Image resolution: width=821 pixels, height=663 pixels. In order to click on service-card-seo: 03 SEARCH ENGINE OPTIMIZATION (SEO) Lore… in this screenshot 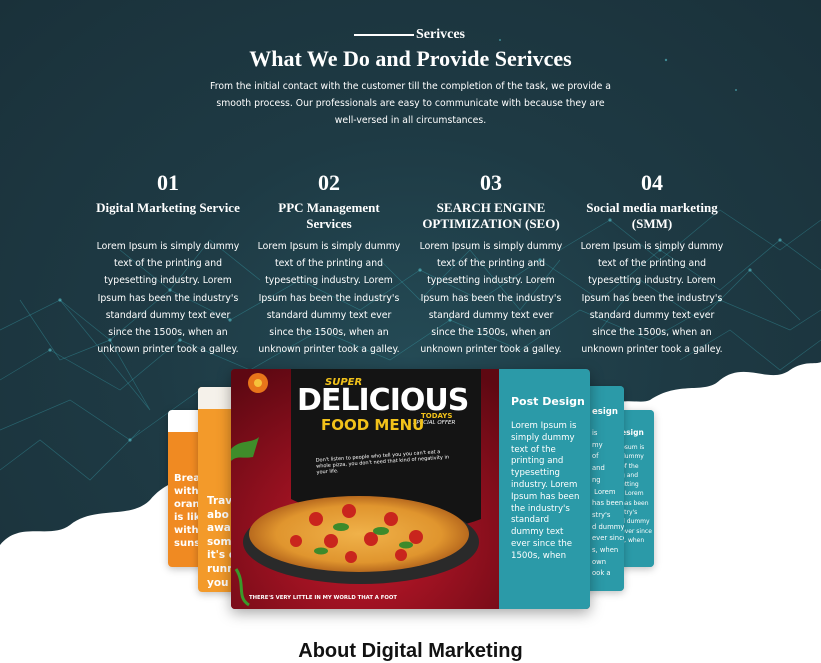, I will do `click(491, 264)`.